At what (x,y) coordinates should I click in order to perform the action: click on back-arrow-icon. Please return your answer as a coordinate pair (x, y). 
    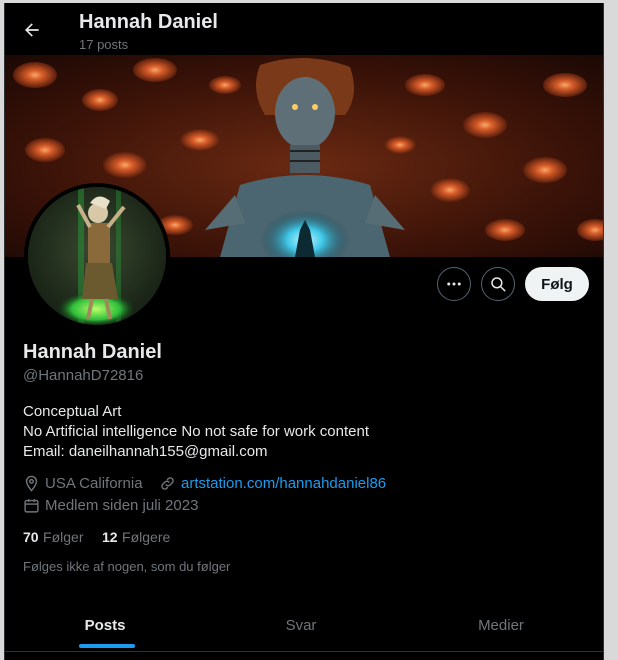
    Looking at the image, I should click on (32, 30).